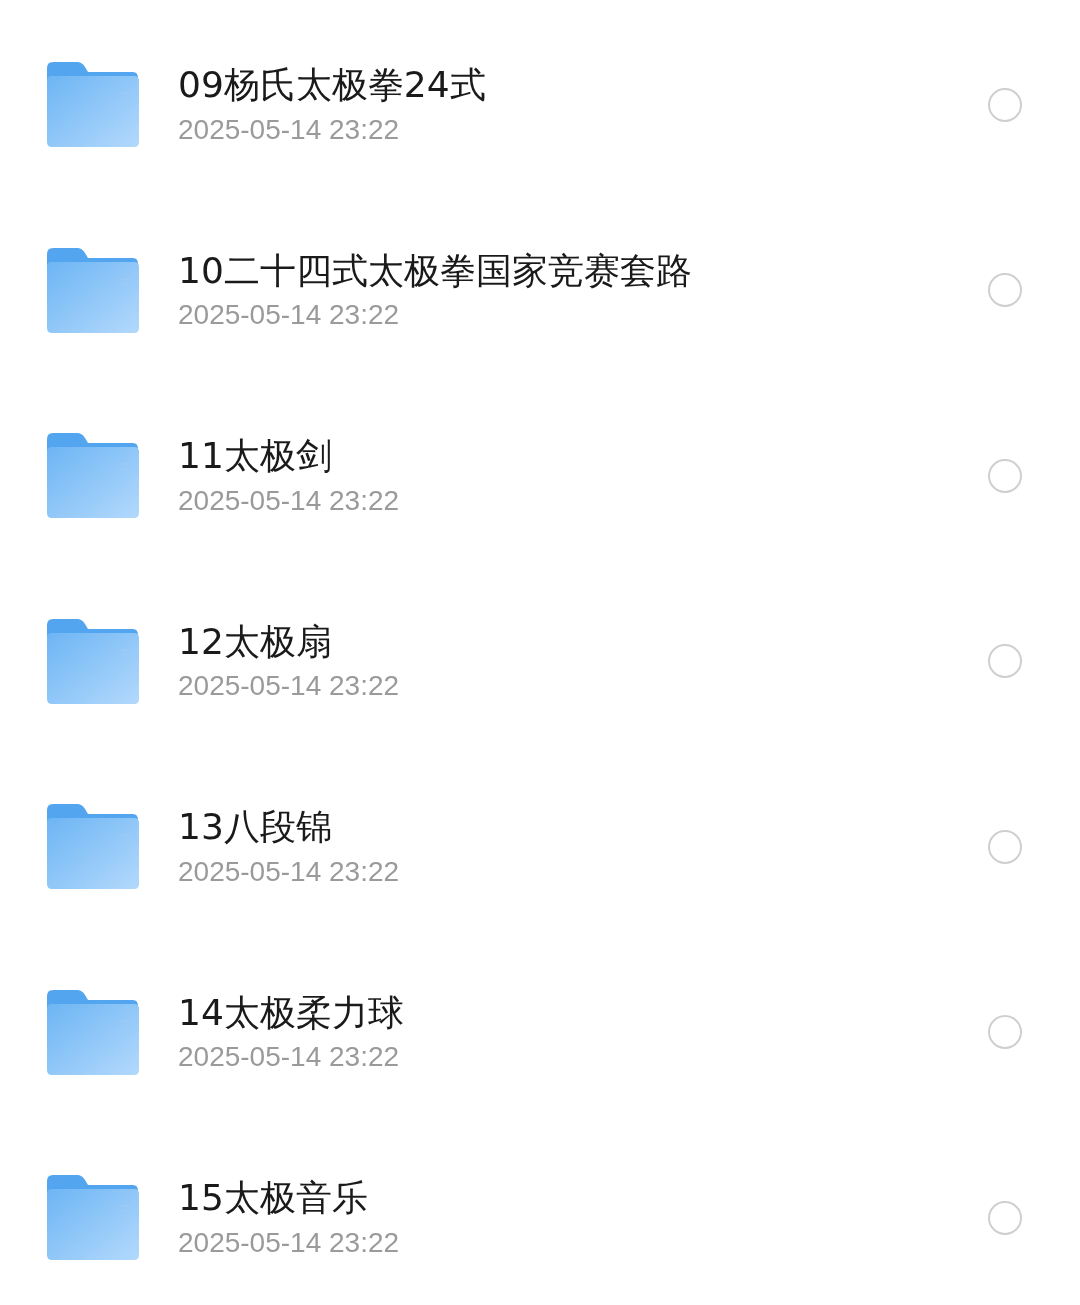 The image size is (1080, 1305). What do you see at coordinates (583, 1198) in the screenshot?
I see `folder-name: 15太极音乐` at bounding box center [583, 1198].